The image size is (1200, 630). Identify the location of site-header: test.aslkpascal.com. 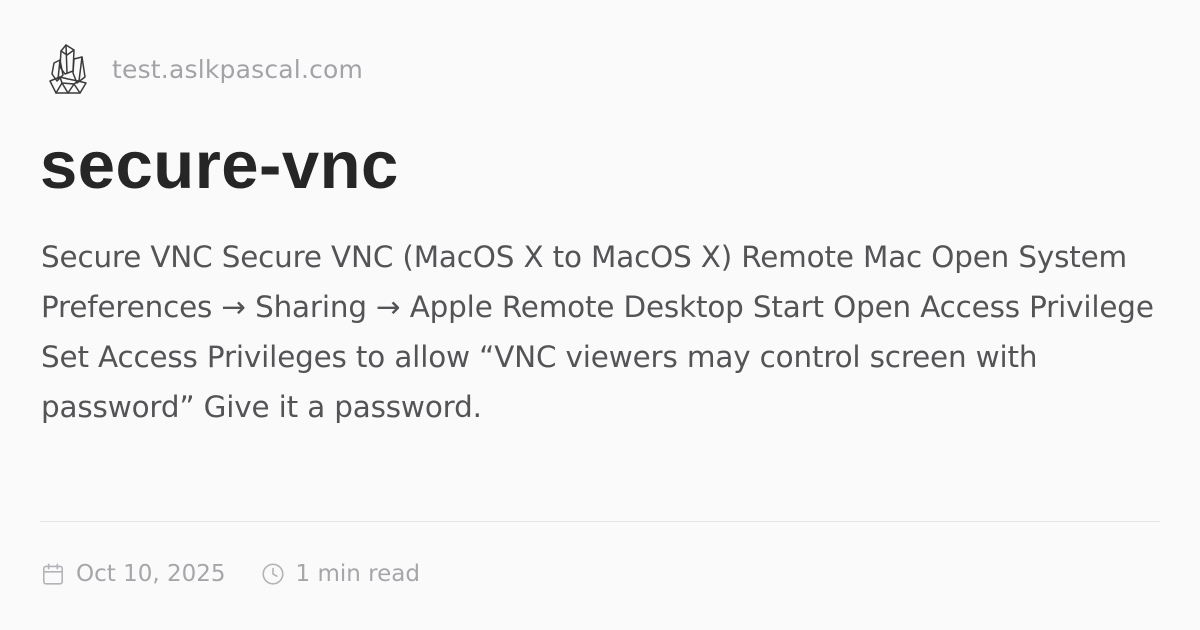
(204, 69).